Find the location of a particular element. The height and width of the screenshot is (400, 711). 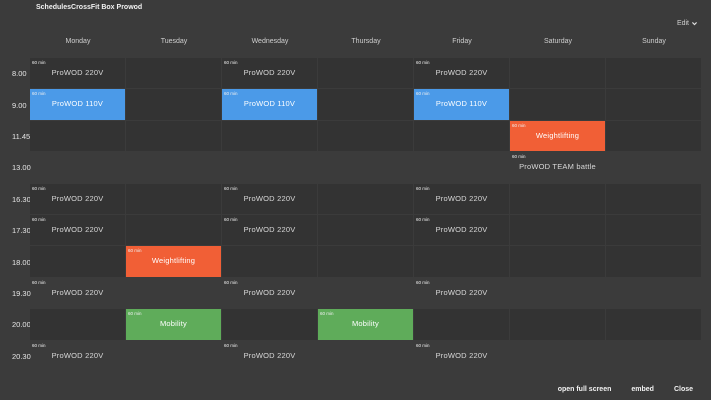

day-header-thursday: Thursday is located at coordinates (366, 41).